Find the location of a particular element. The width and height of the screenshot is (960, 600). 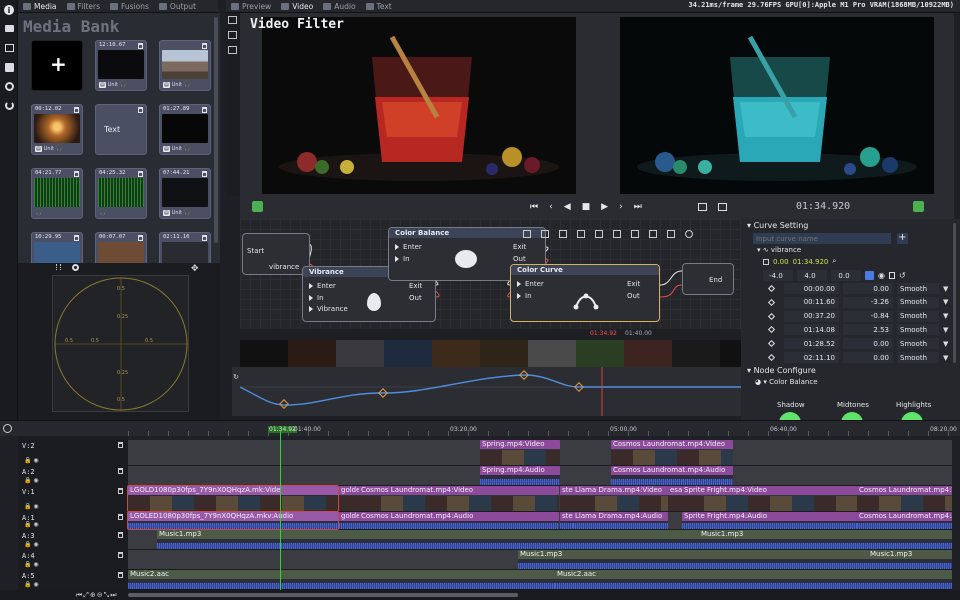

copy-icon is located at coordinates (545, 234).